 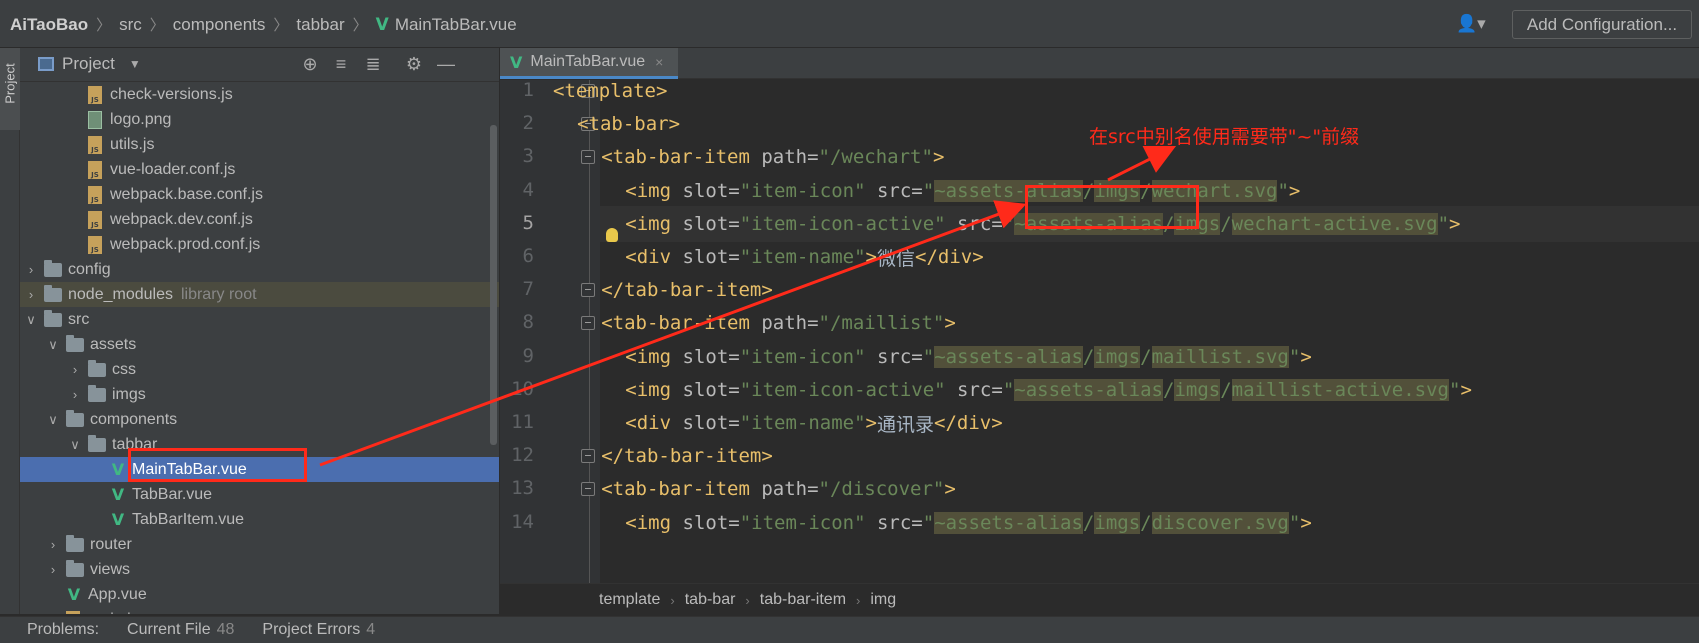 I want to click on code-breadcrumb: template › tab-bar › tab-bar-item › img, so click(x=1099, y=599).